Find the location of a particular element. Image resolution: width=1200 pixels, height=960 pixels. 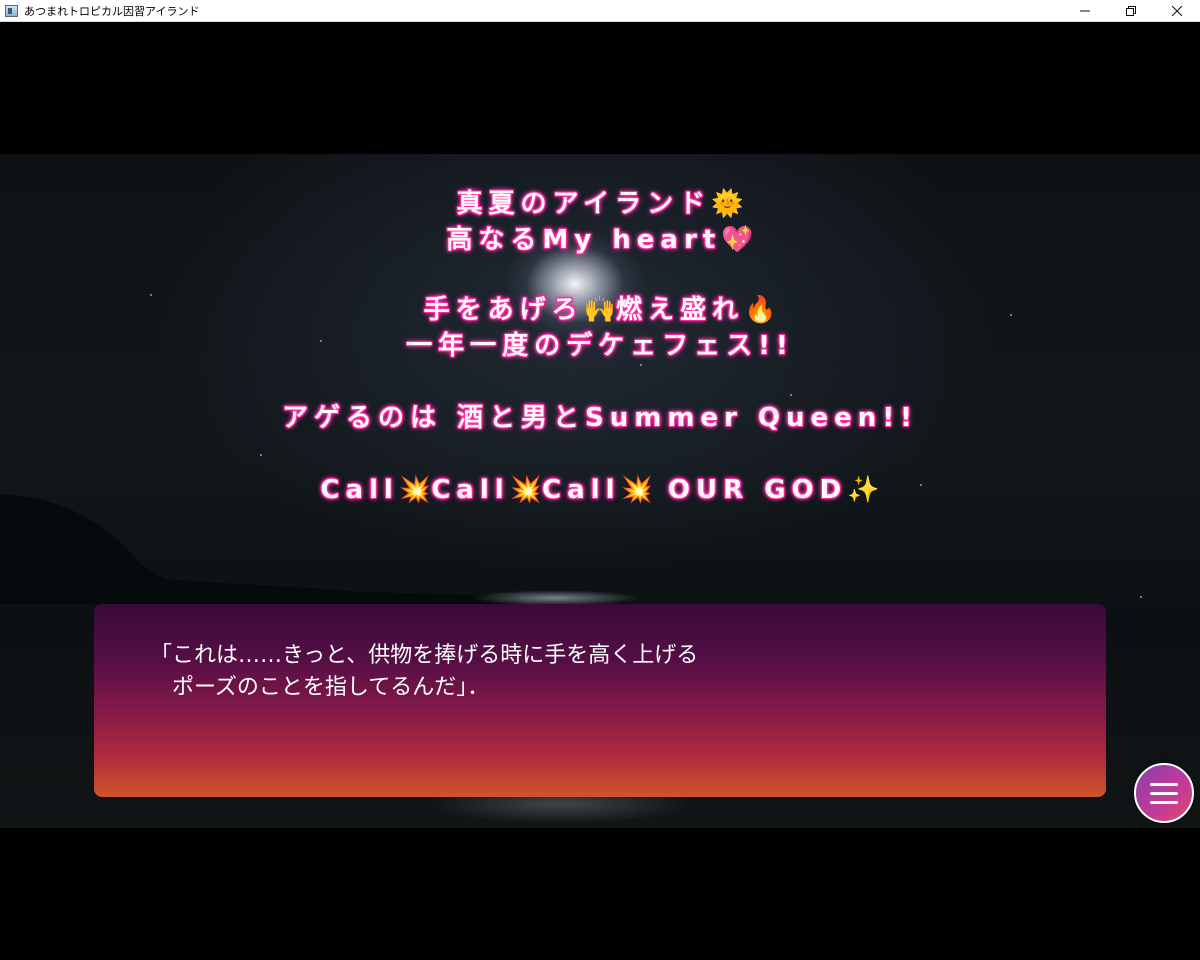

restore-button is located at coordinates (1131, 11).